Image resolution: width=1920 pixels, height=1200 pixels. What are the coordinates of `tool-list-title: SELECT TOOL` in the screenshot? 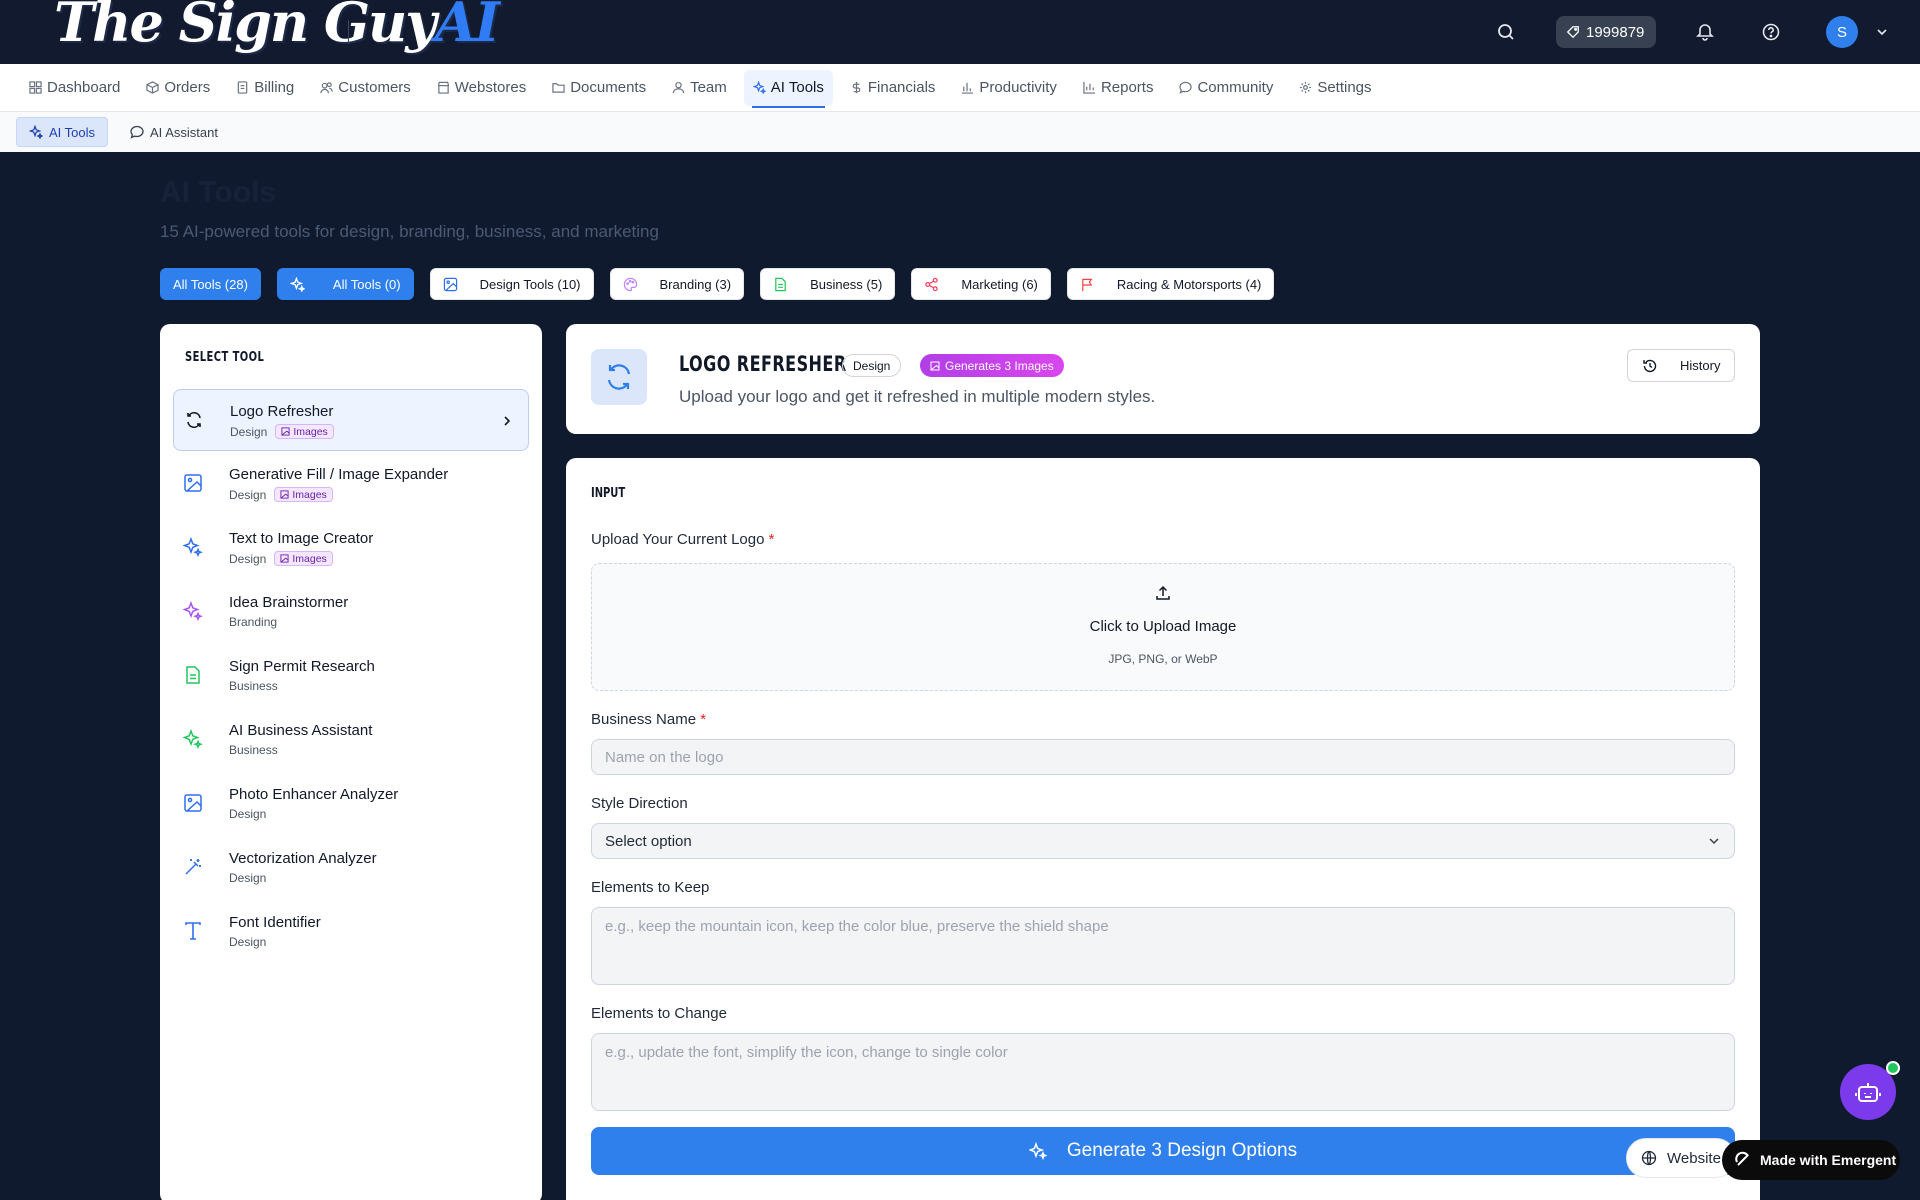 It's located at (225, 357).